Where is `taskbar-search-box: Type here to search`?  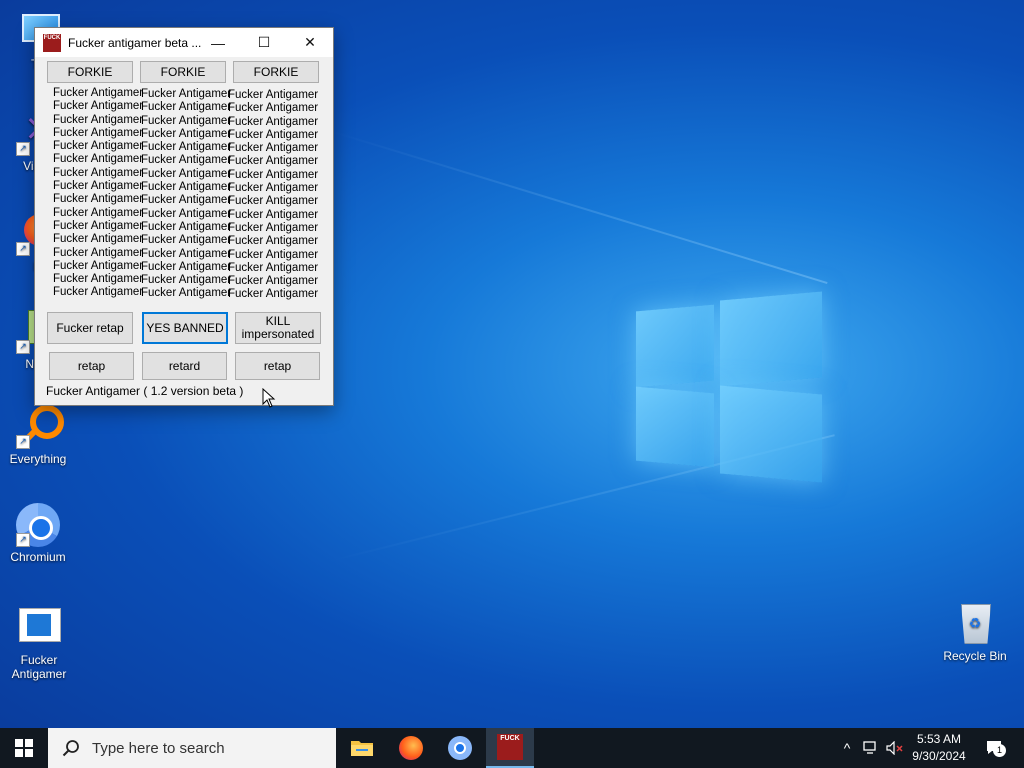
taskbar-search-box: Type here to search is located at coordinates (192, 748).